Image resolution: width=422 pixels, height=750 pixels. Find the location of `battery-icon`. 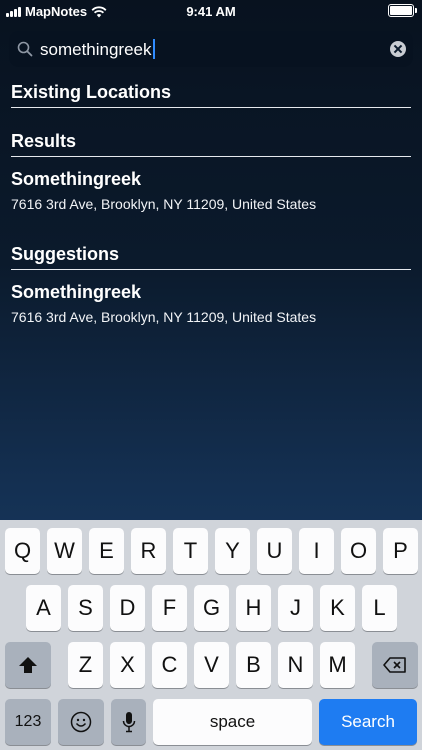

battery-icon is located at coordinates (402, 10).